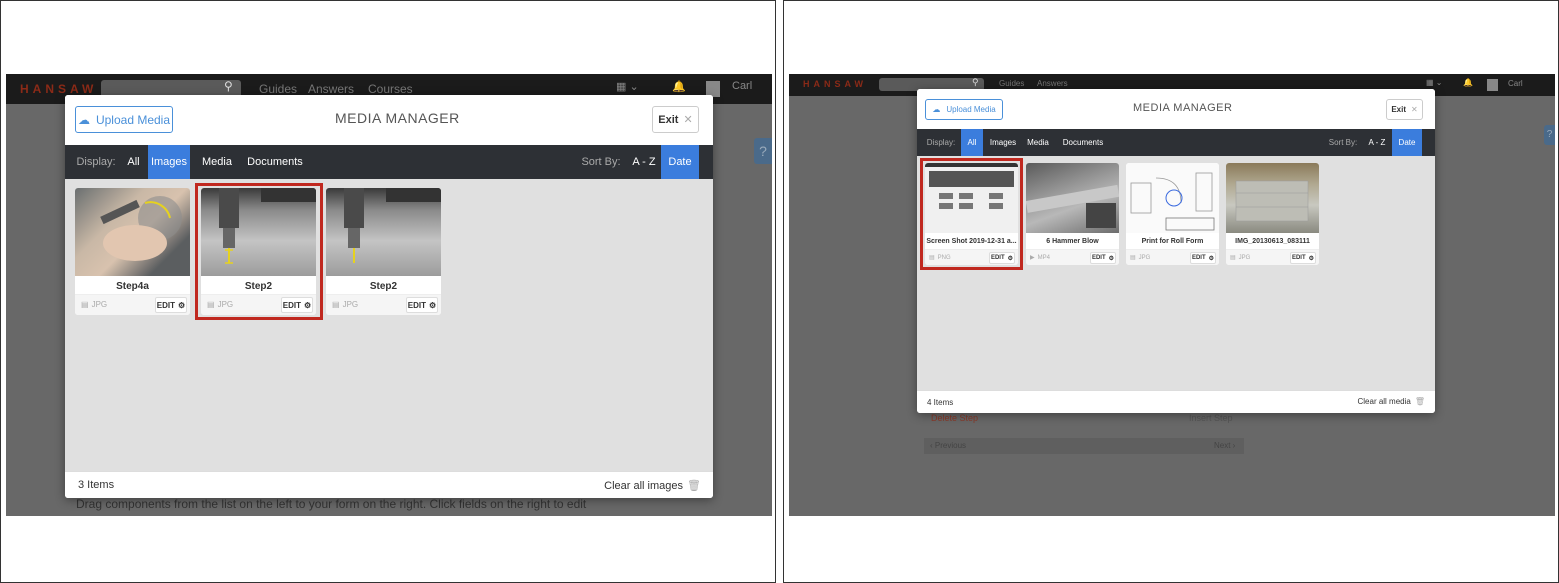 The height and width of the screenshot is (583, 1559). What do you see at coordinates (392, 225) in the screenshot?
I see `machine-illustration` at bounding box center [392, 225].